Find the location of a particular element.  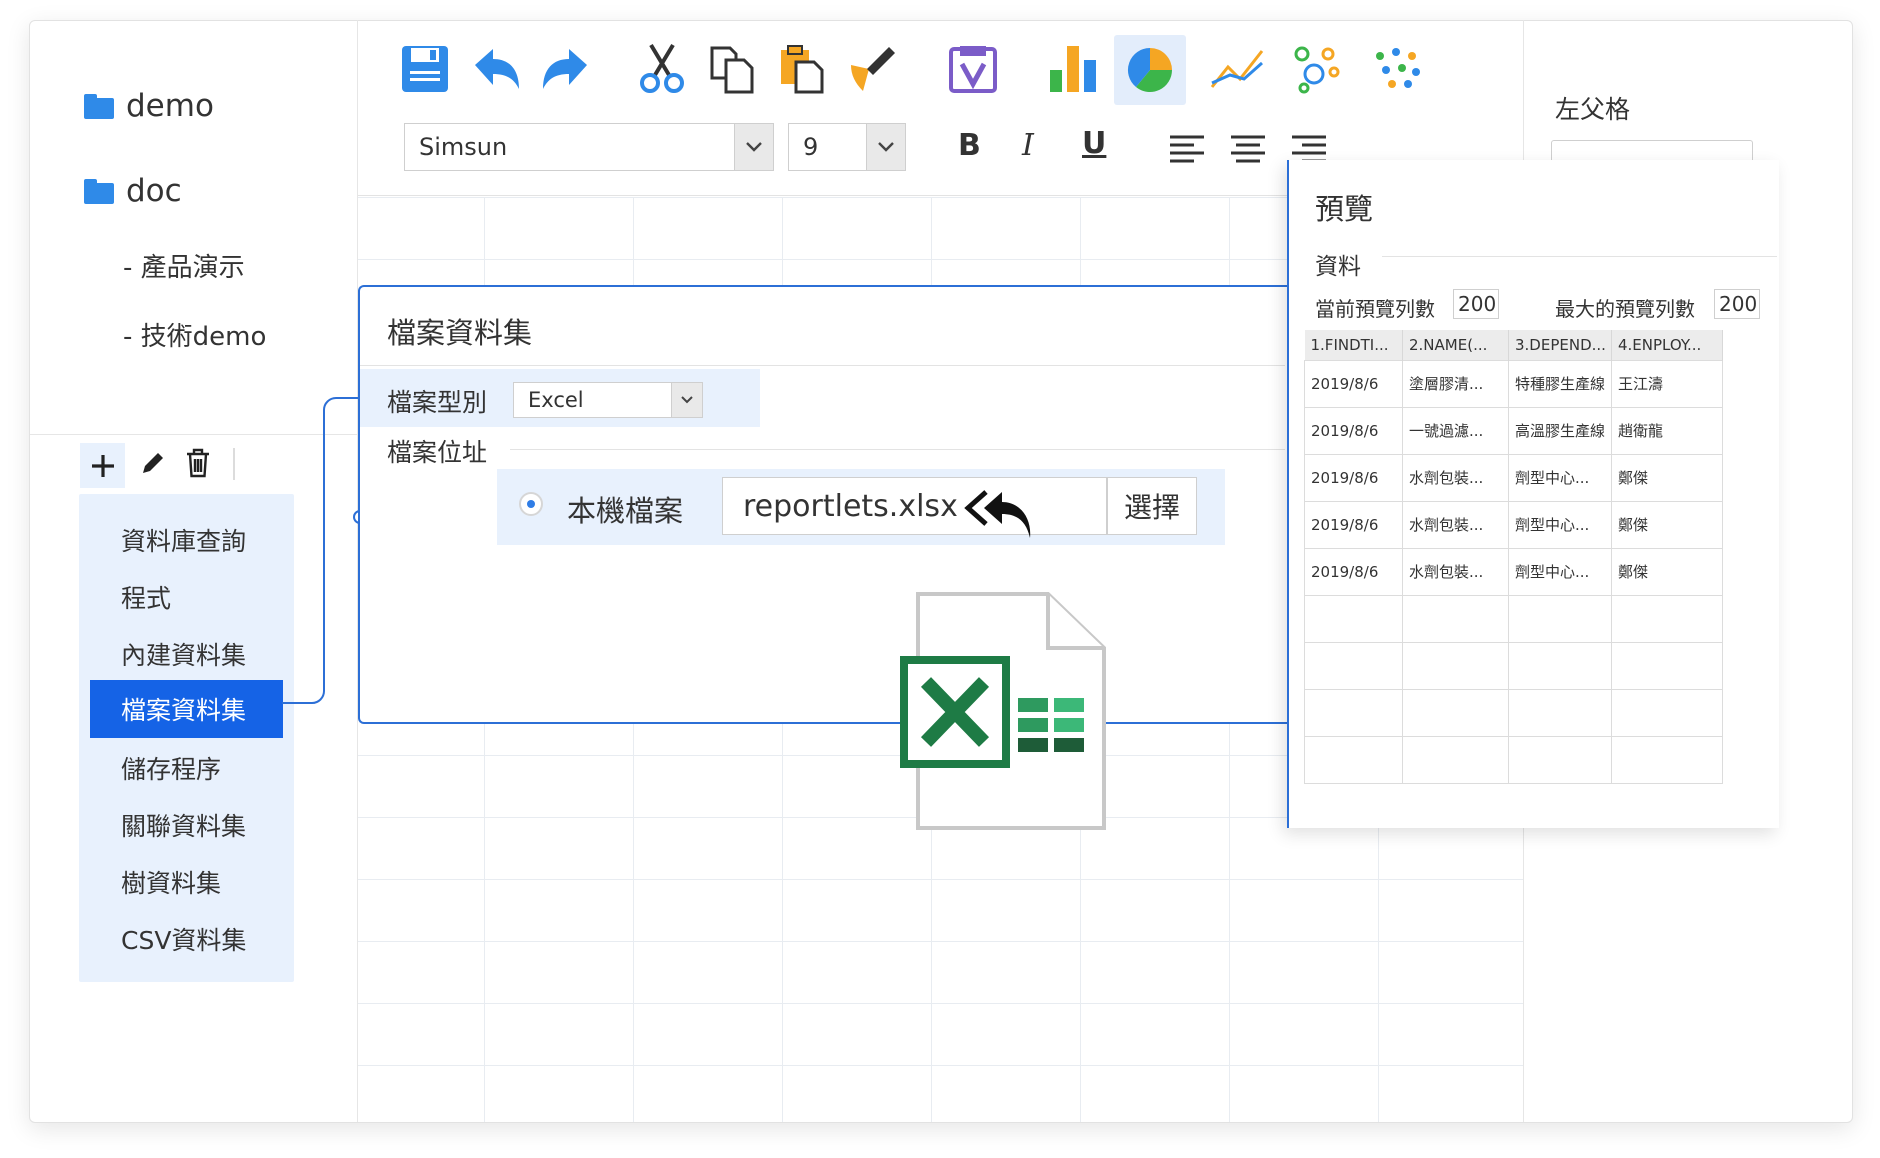

table-cell: 特種膠生產線 is located at coordinates (1560, 384).